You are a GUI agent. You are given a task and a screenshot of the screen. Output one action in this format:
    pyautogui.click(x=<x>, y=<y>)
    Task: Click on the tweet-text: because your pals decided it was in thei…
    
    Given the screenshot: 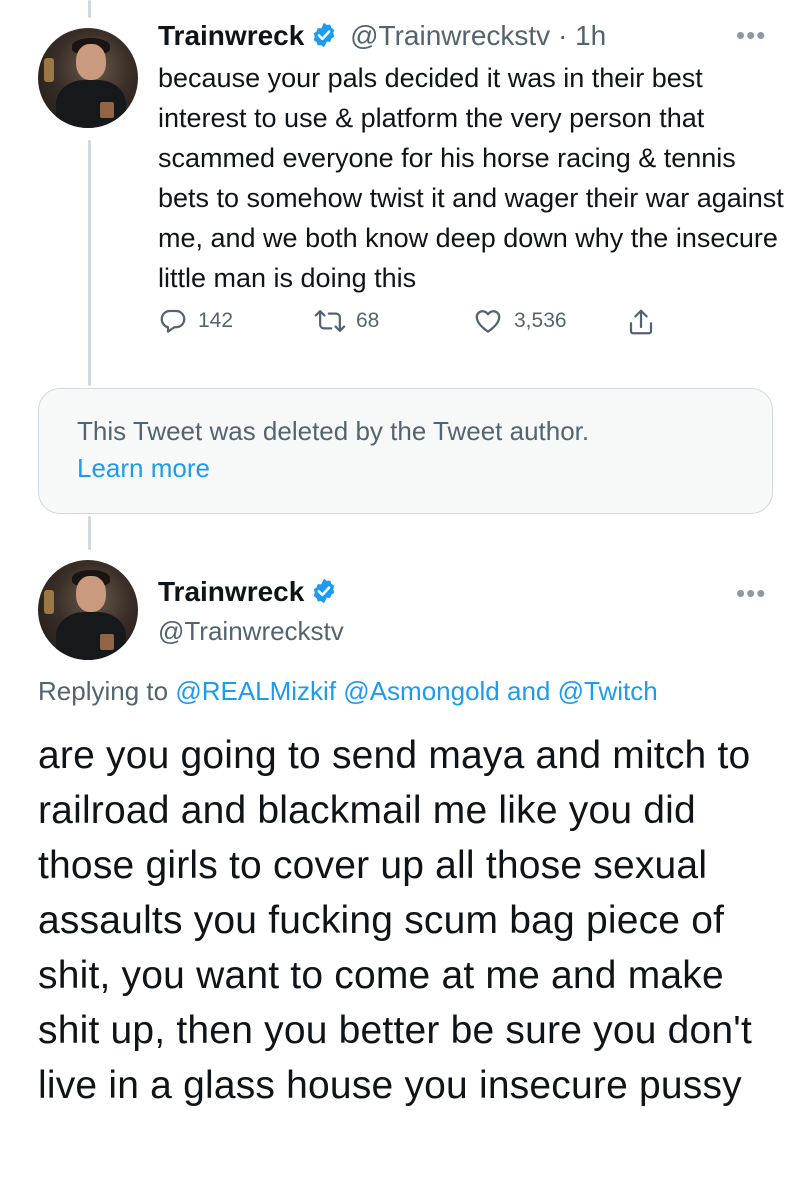 What is the action you would take?
    pyautogui.click(x=471, y=178)
    